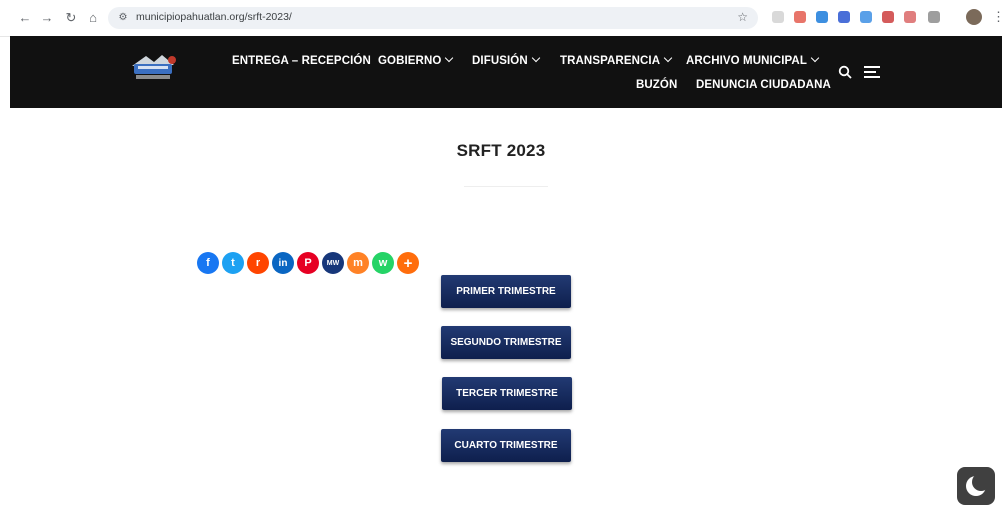 This screenshot has height=510, width=1002. What do you see at coordinates (47, 18) in the screenshot?
I see `forward-icon: →` at bounding box center [47, 18].